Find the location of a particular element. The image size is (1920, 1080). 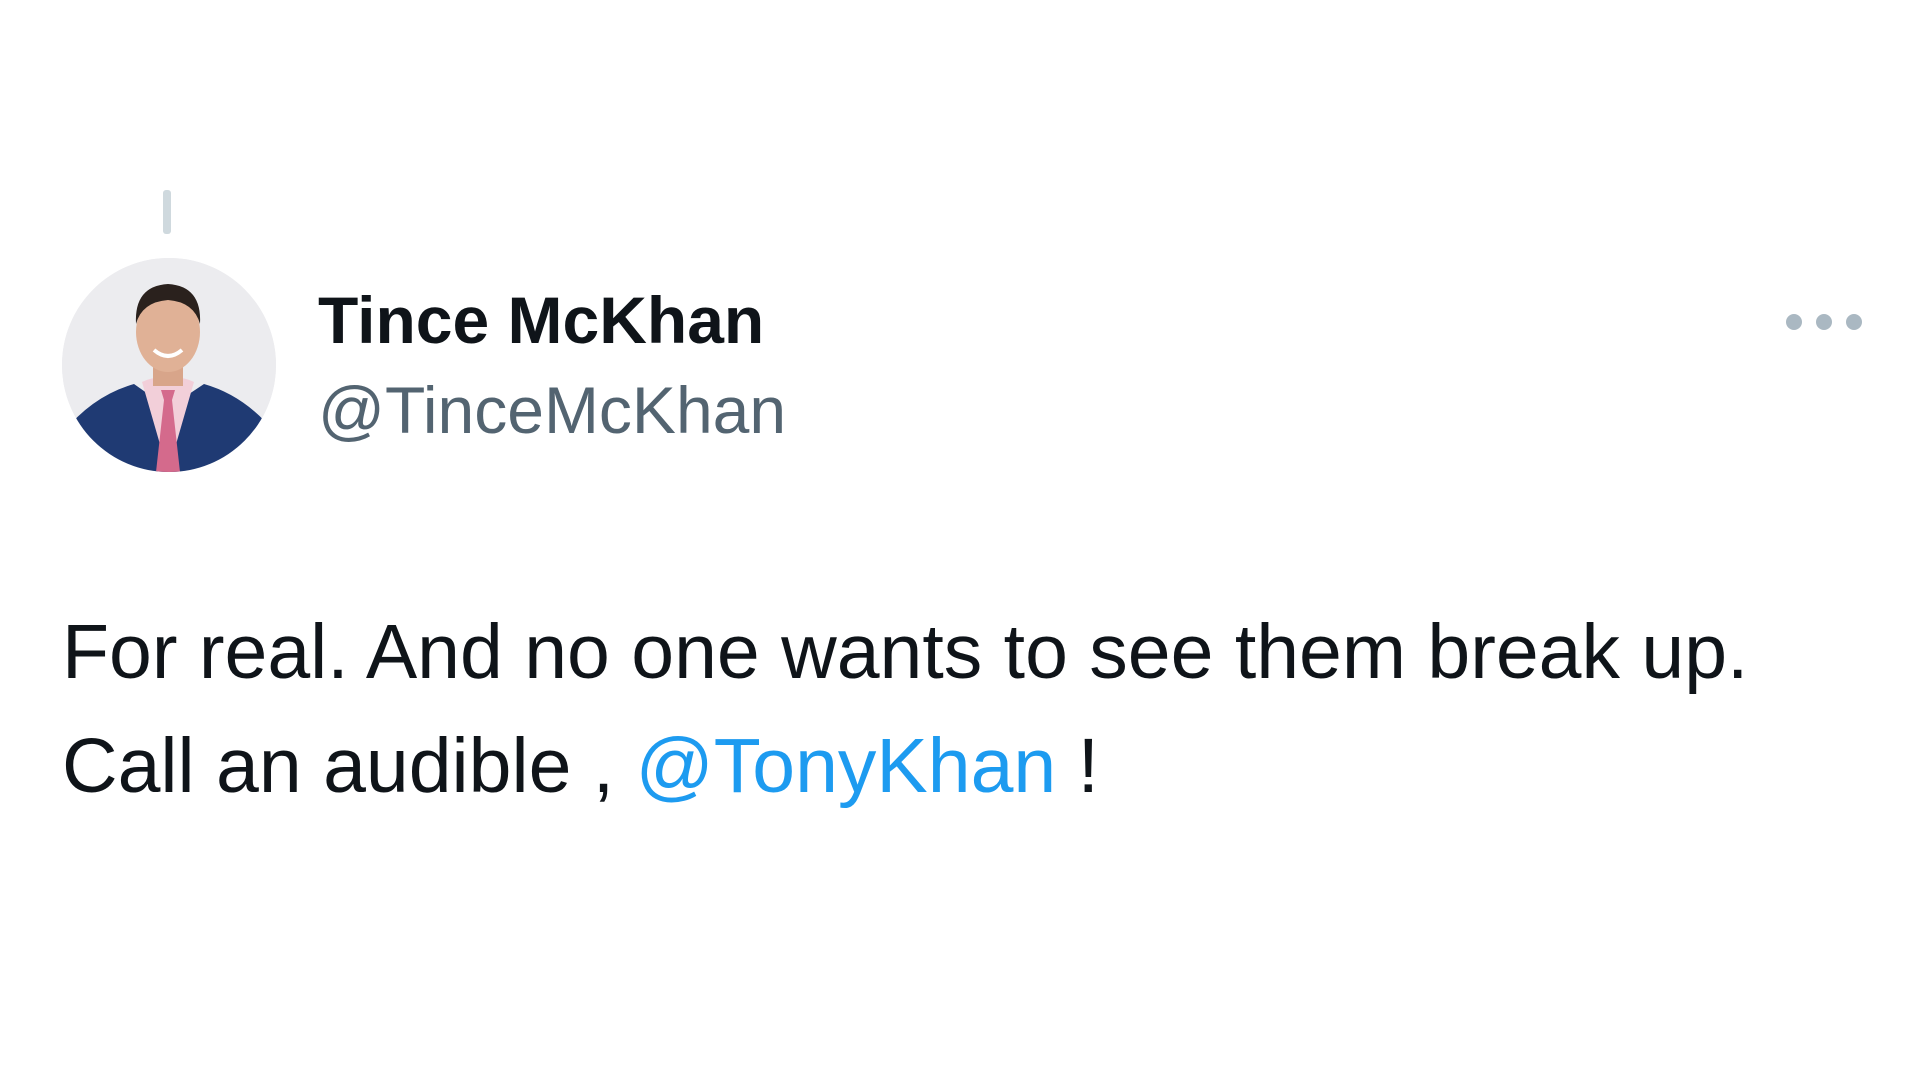

tweet-text-line-2: Call an audible , @TonyKhan ! is located at coordinates (977, 766).